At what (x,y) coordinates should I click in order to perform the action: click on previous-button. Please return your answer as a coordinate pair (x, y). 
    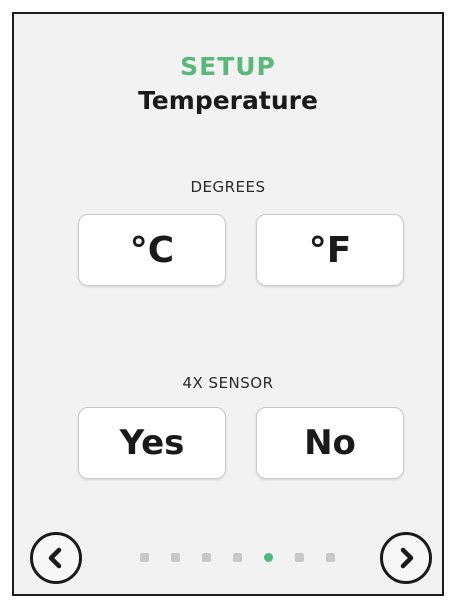
    Looking at the image, I should click on (56, 558).